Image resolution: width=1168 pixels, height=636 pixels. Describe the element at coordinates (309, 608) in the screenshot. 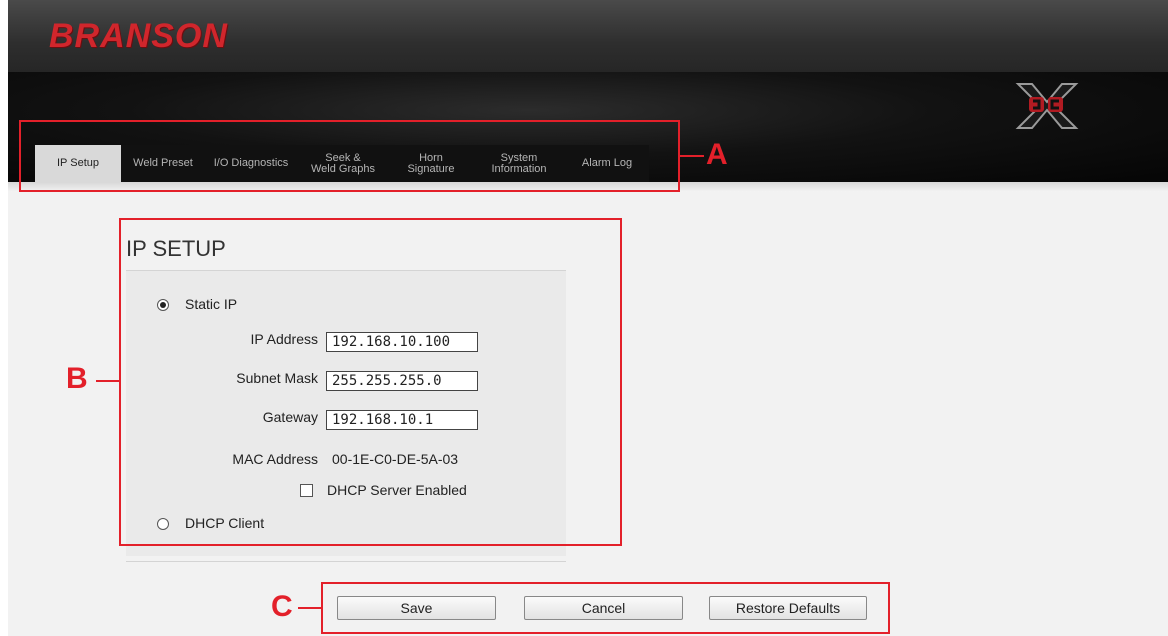

I see `callout-c-line` at that location.